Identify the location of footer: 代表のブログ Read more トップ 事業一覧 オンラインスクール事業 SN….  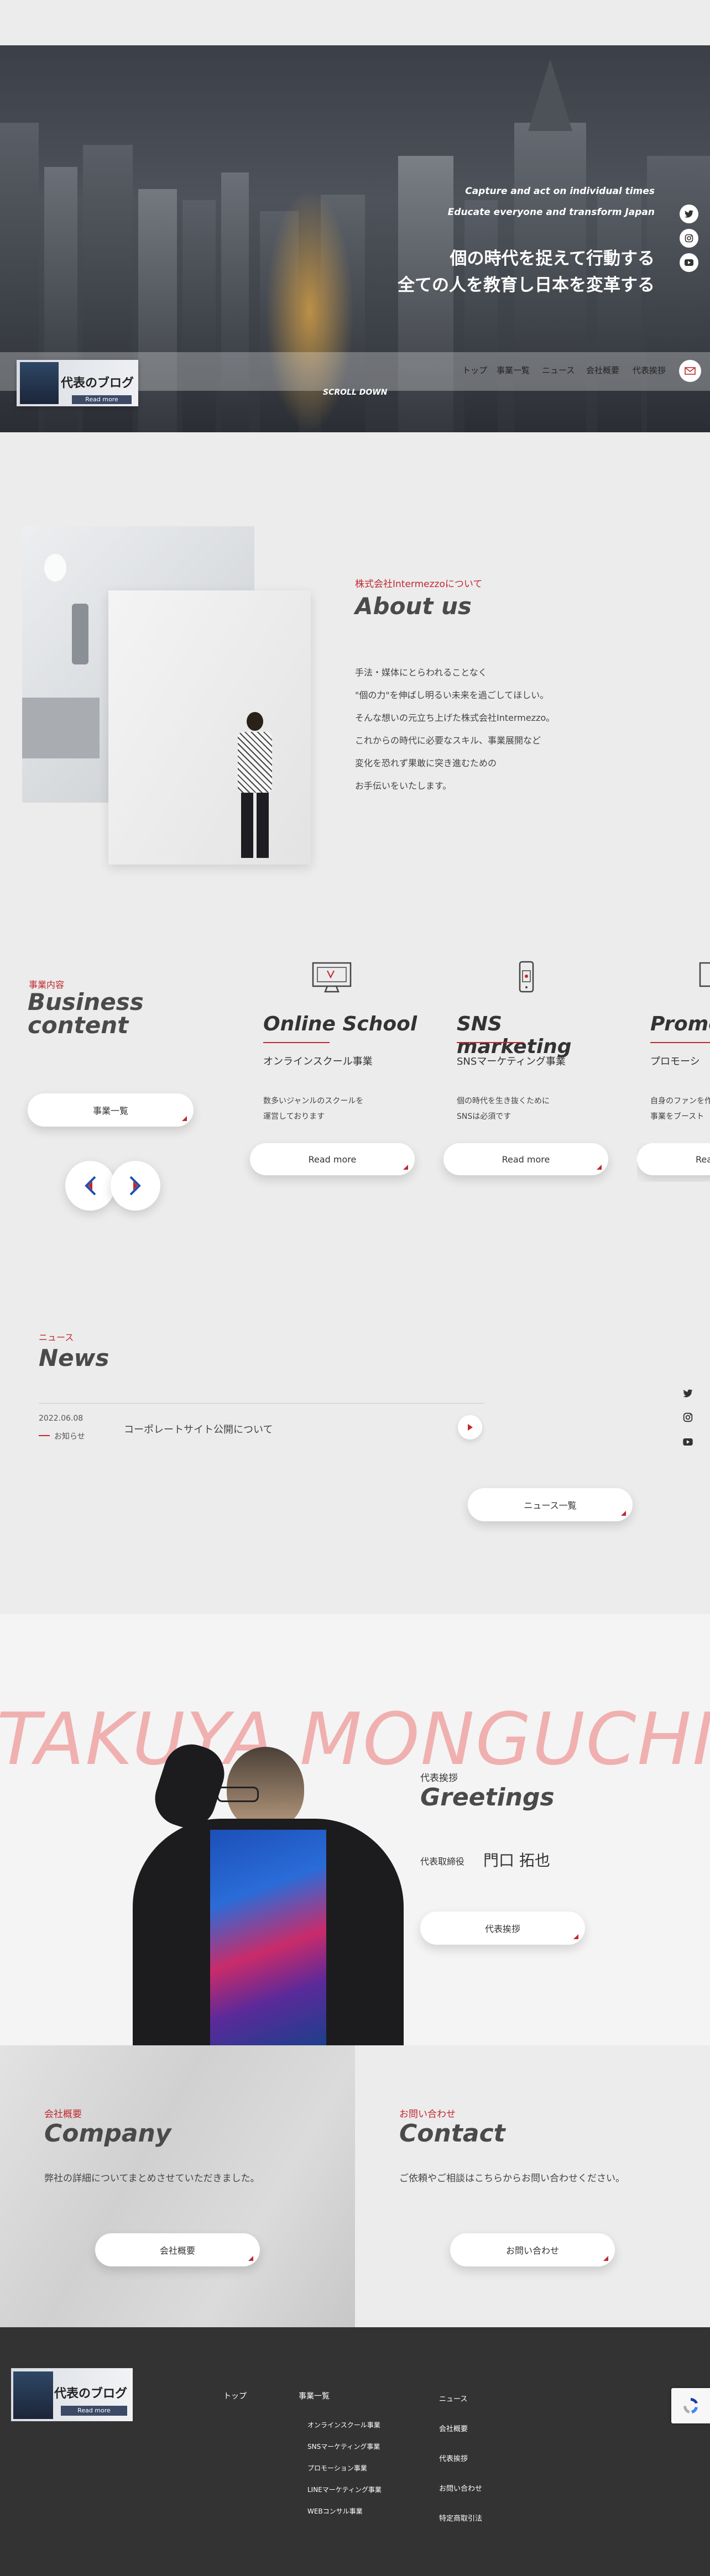
(355, 2452).